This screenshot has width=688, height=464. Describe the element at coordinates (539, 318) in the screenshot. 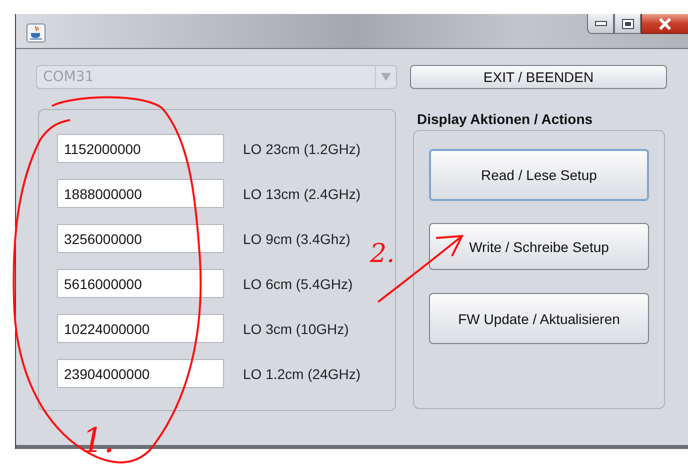

I see `action-button: FW Update / Aktualisieren` at that location.